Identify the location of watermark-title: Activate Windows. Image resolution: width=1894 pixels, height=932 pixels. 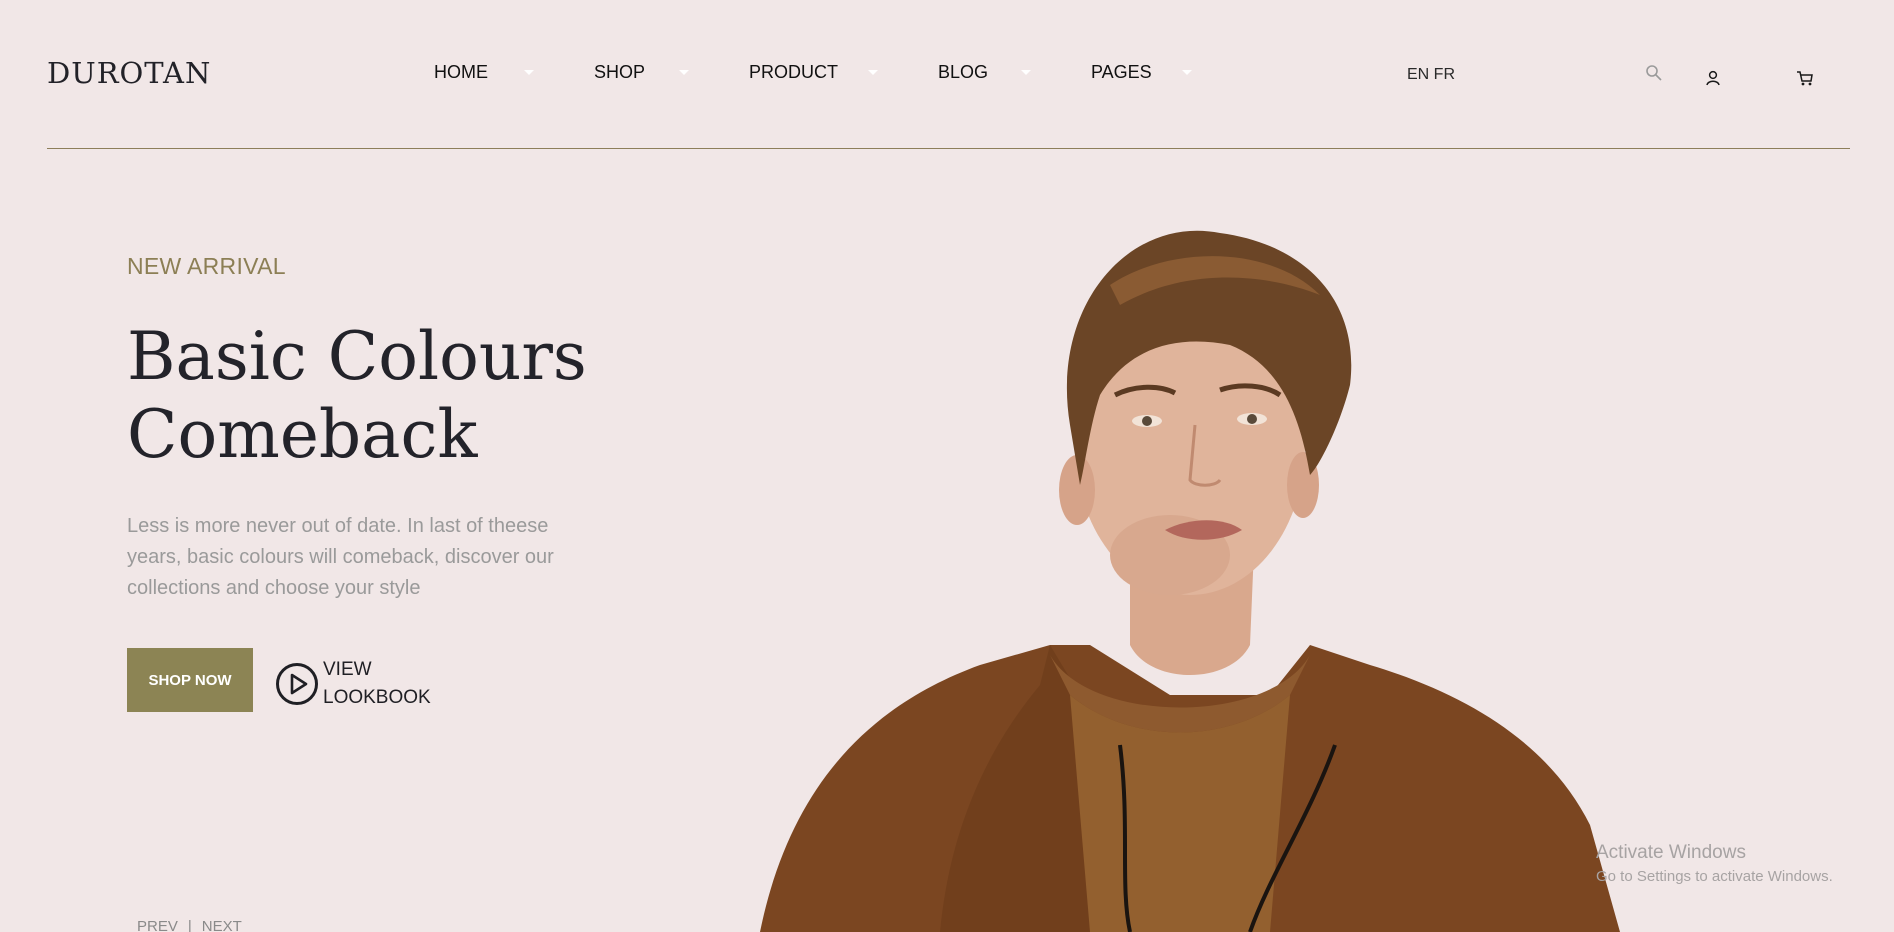
(1671, 852).